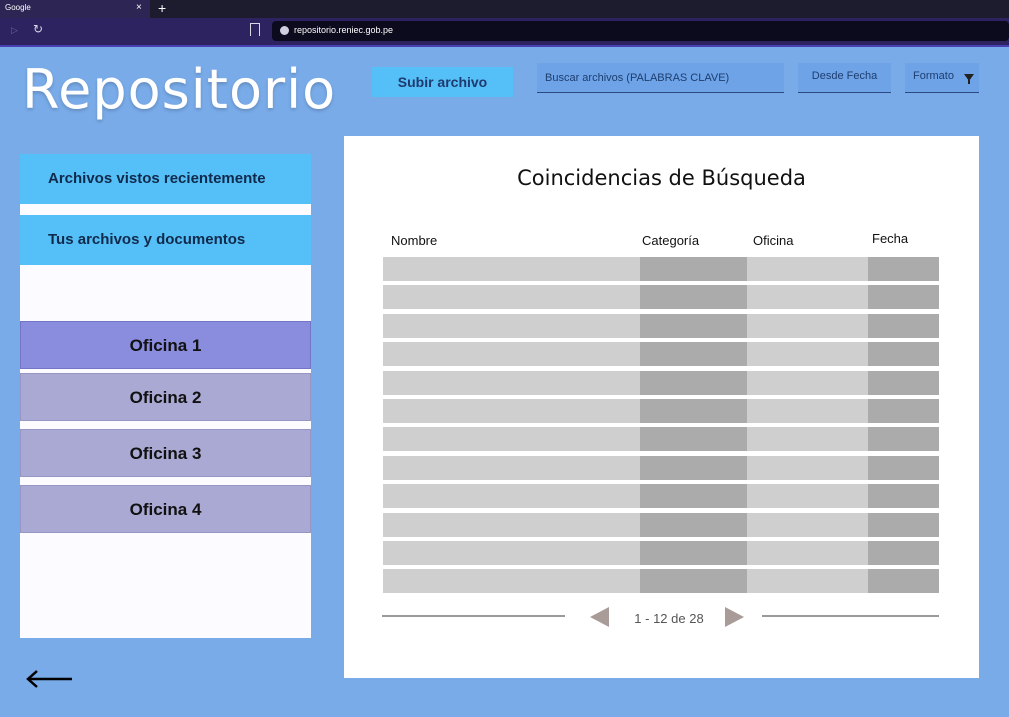 The width and height of the screenshot is (1009, 717). I want to click on tab-title: Google, so click(18, 7).